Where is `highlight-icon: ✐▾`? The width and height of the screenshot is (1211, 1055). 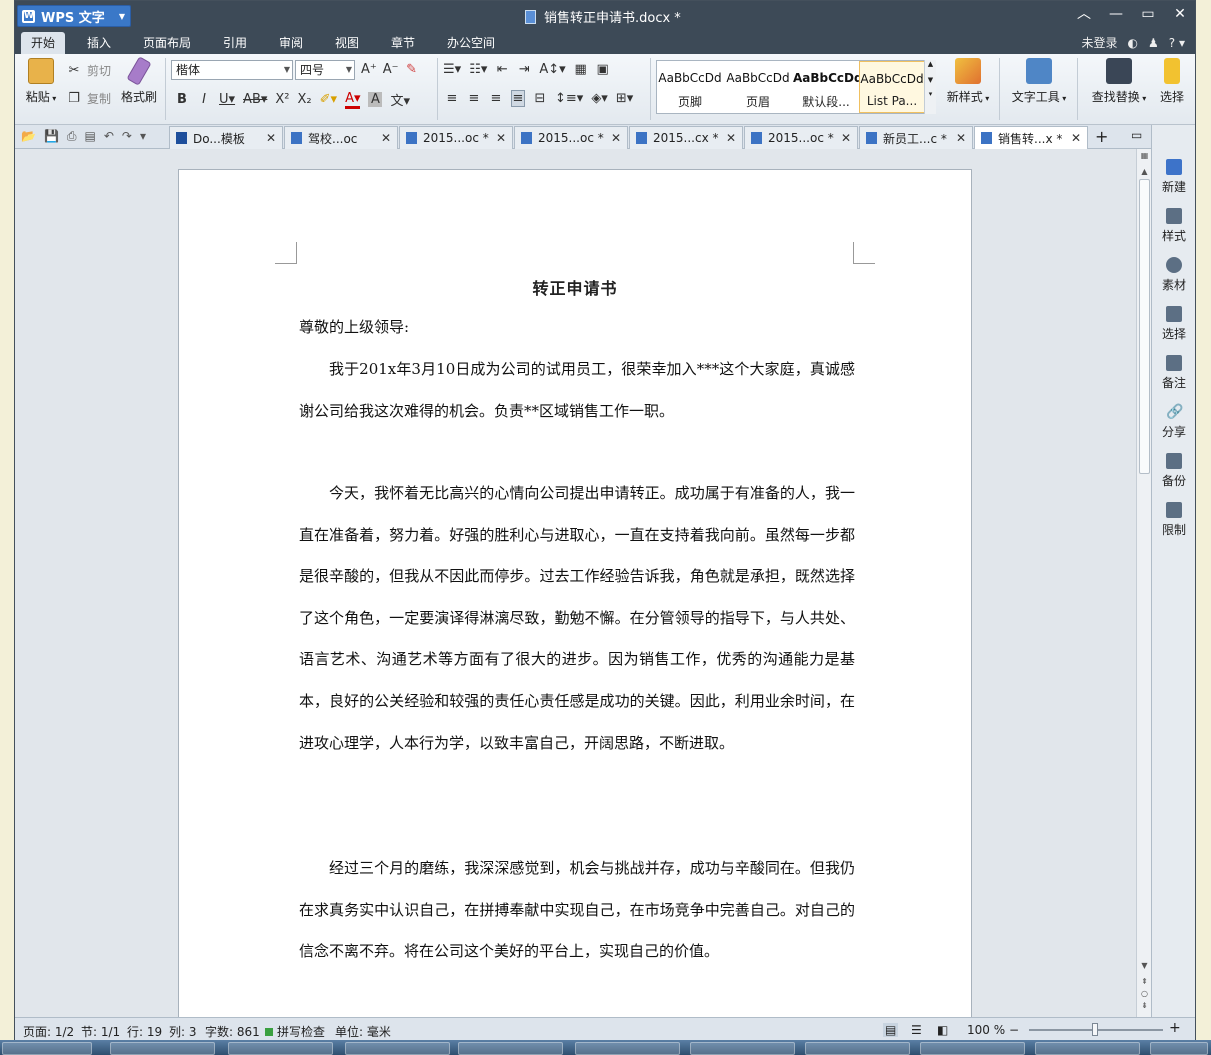
highlight-icon: ✐▾ is located at coordinates (328, 99).